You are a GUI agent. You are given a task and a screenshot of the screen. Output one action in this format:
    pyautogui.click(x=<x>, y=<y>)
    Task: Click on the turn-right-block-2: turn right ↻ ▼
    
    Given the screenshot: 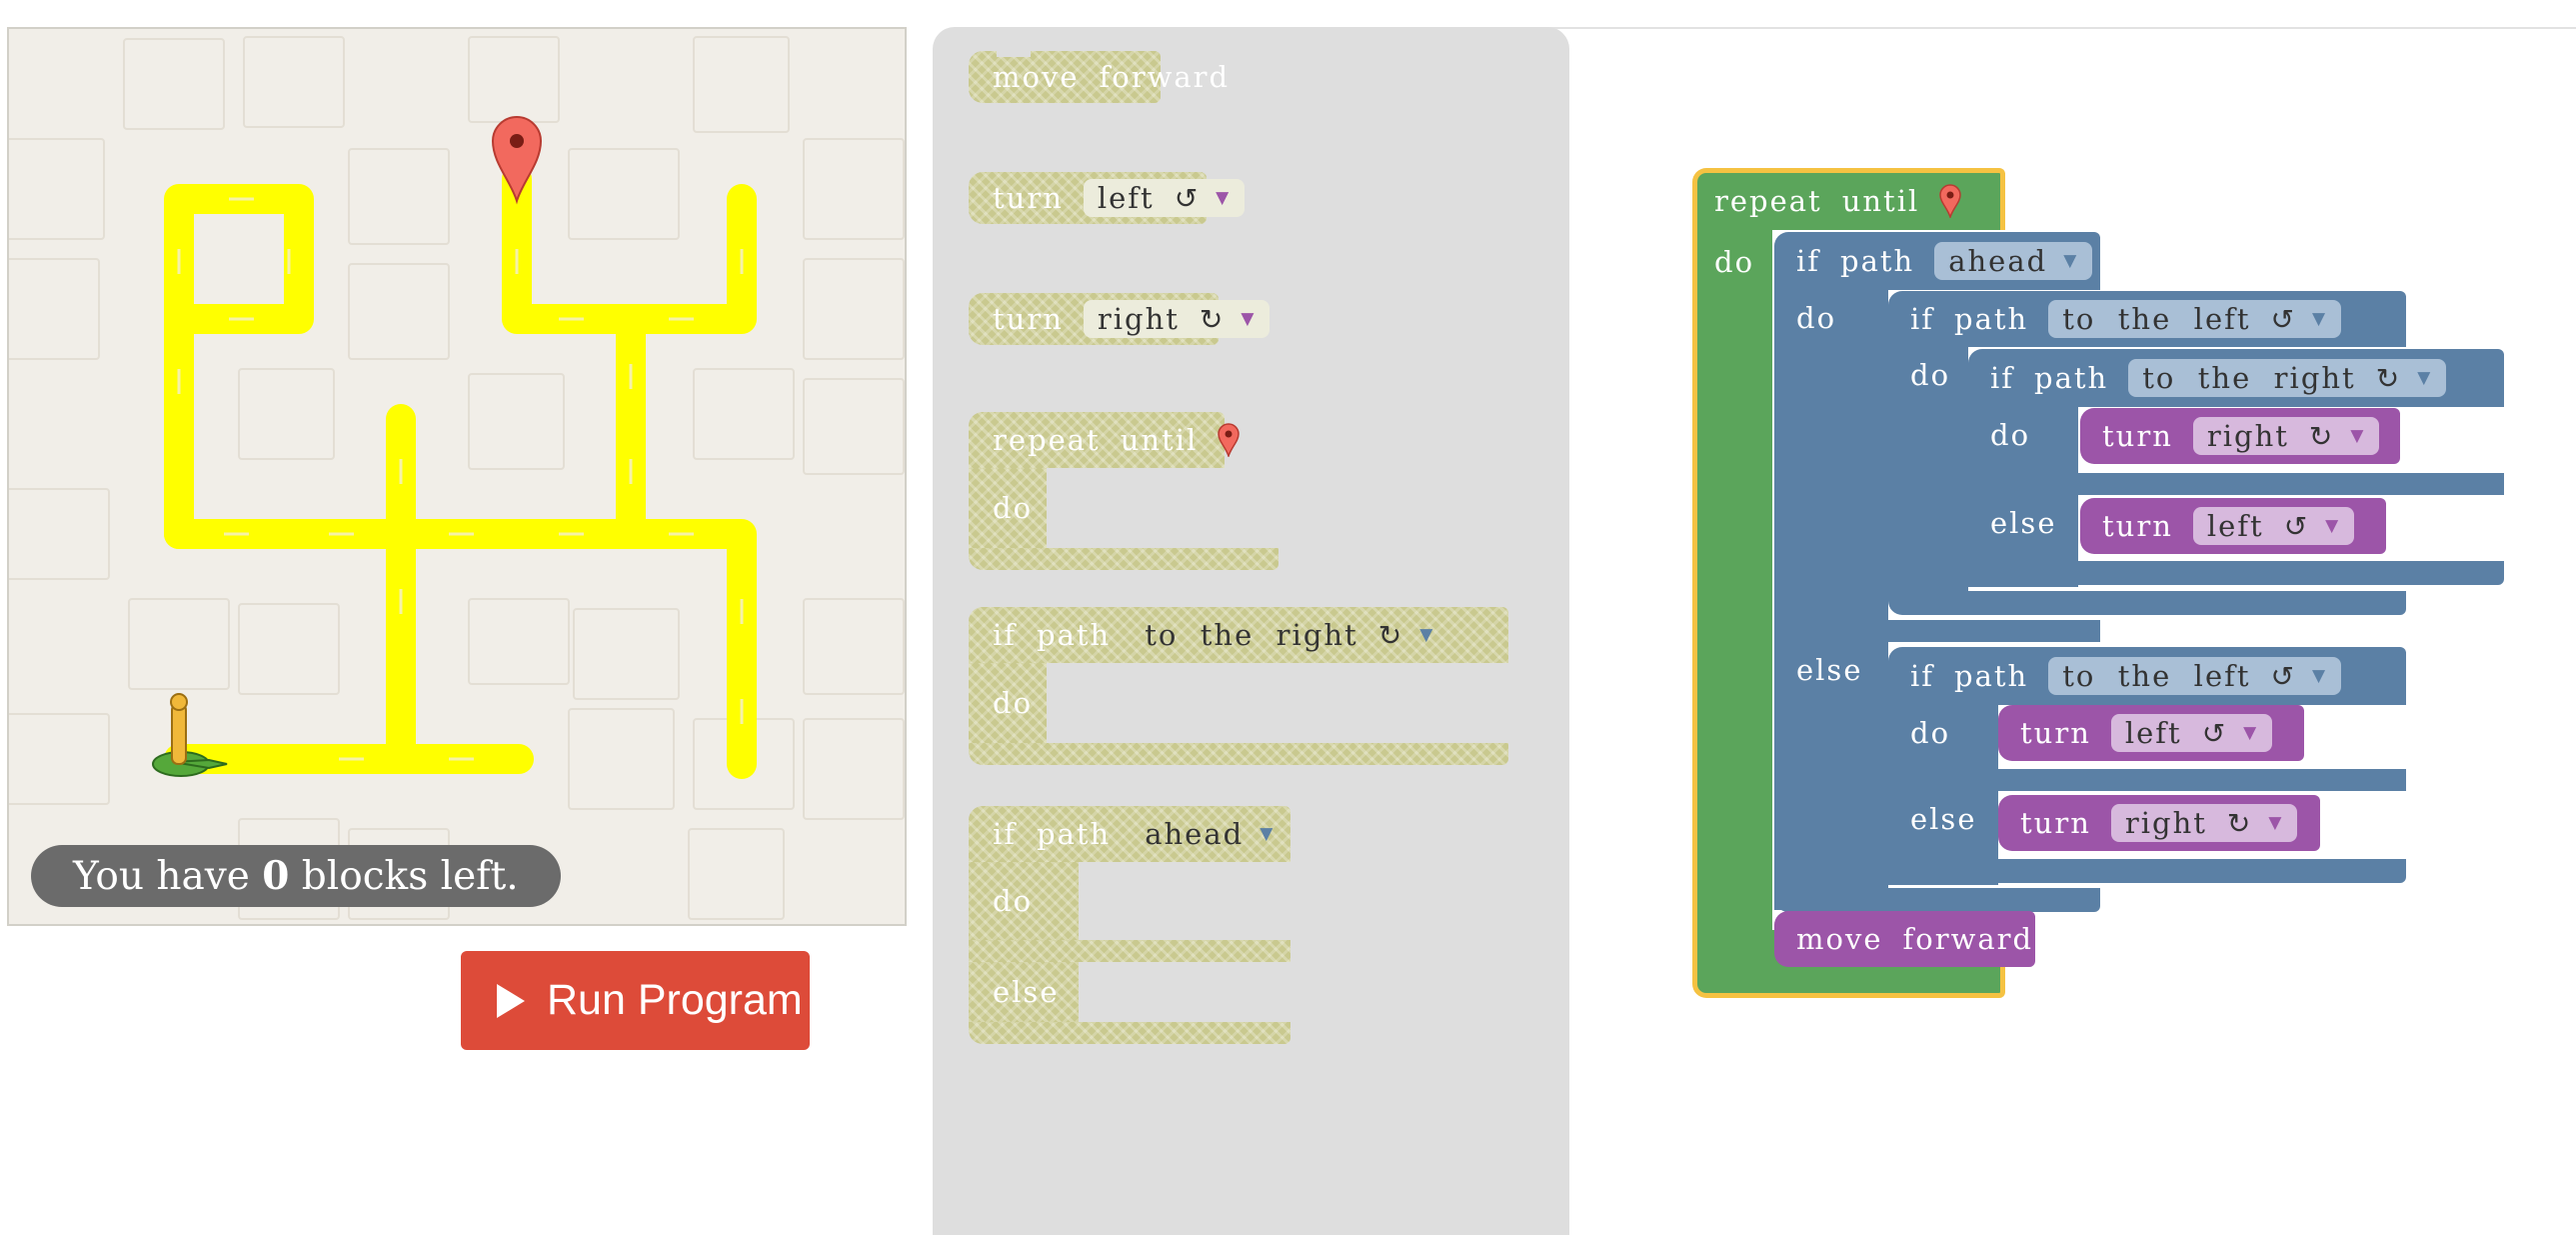 What is the action you would take?
    pyautogui.click(x=2159, y=823)
    